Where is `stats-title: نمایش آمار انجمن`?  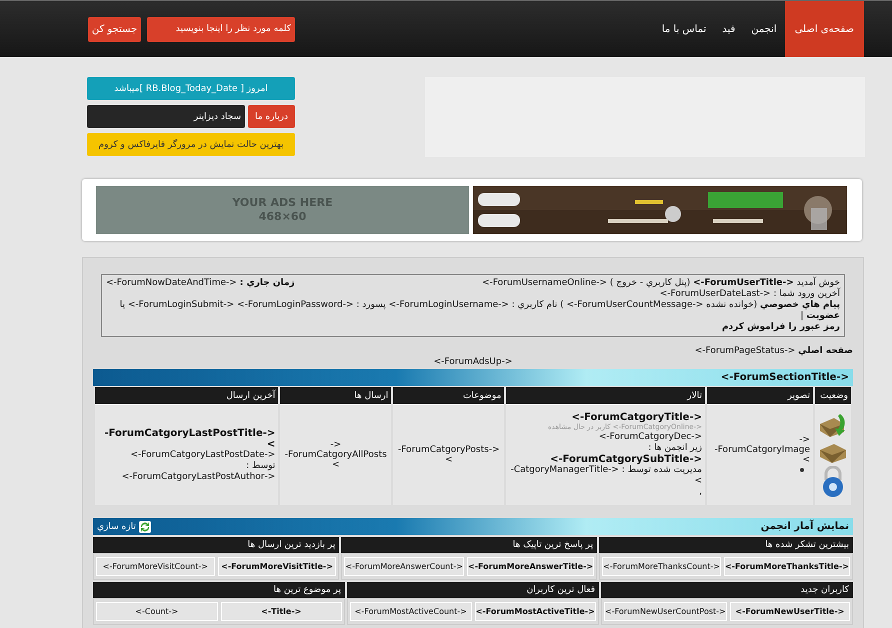
stats-title: نمایش آمار انجمن is located at coordinates (804, 526).